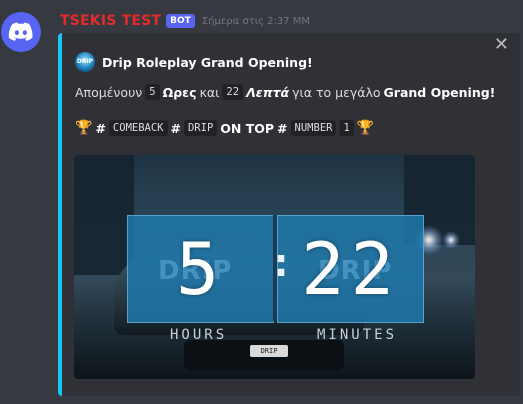 The height and width of the screenshot is (404, 523). What do you see at coordinates (281, 263) in the screenshot?
I see `colon: :` at bounding box center [281, 263].